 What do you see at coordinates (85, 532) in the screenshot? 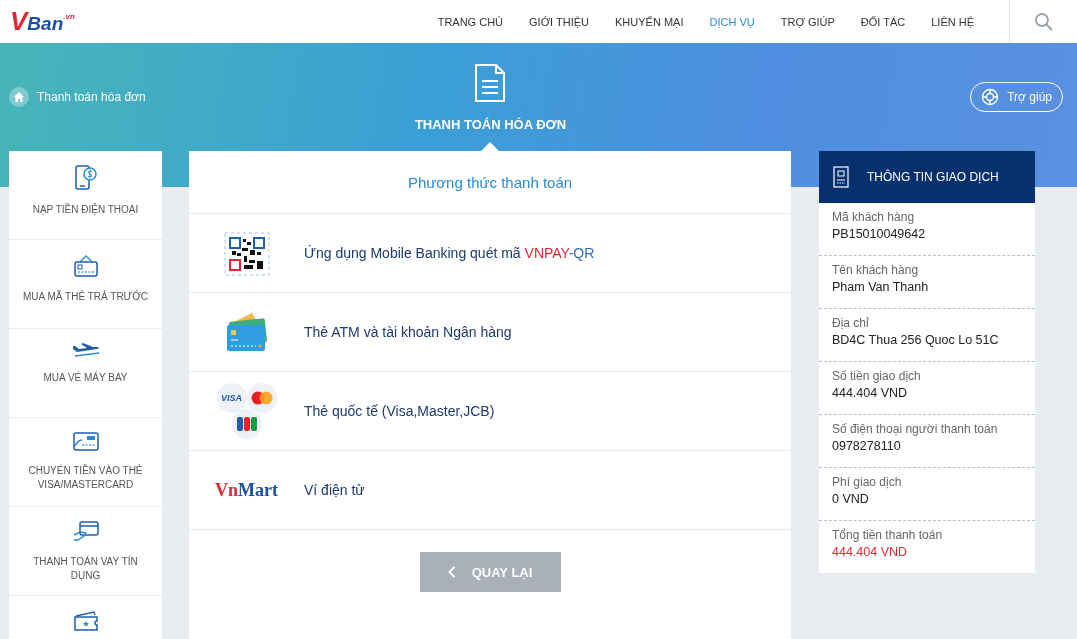
I see `hand-card-icon` at bounding box center [85, 532].